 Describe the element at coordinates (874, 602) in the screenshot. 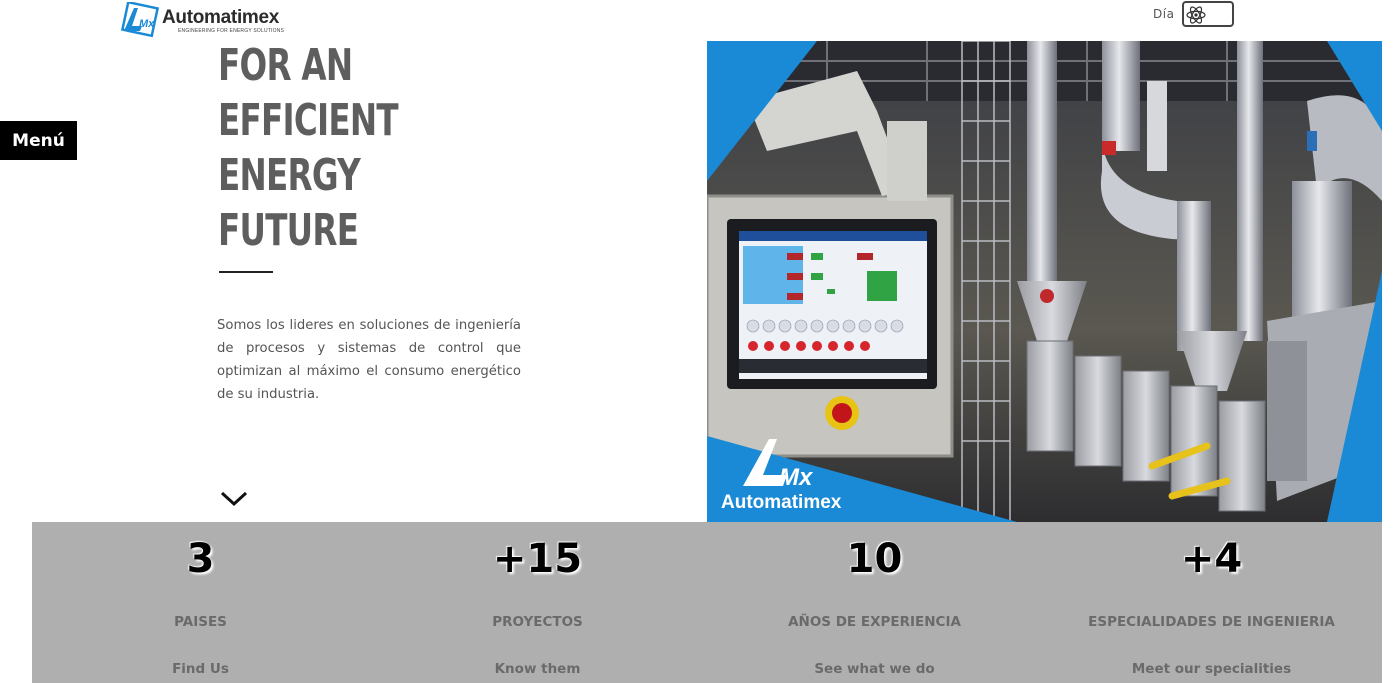

I see `stat-experience: 10 AÑOS DE EXPERIENCIA See what we do` at that location.